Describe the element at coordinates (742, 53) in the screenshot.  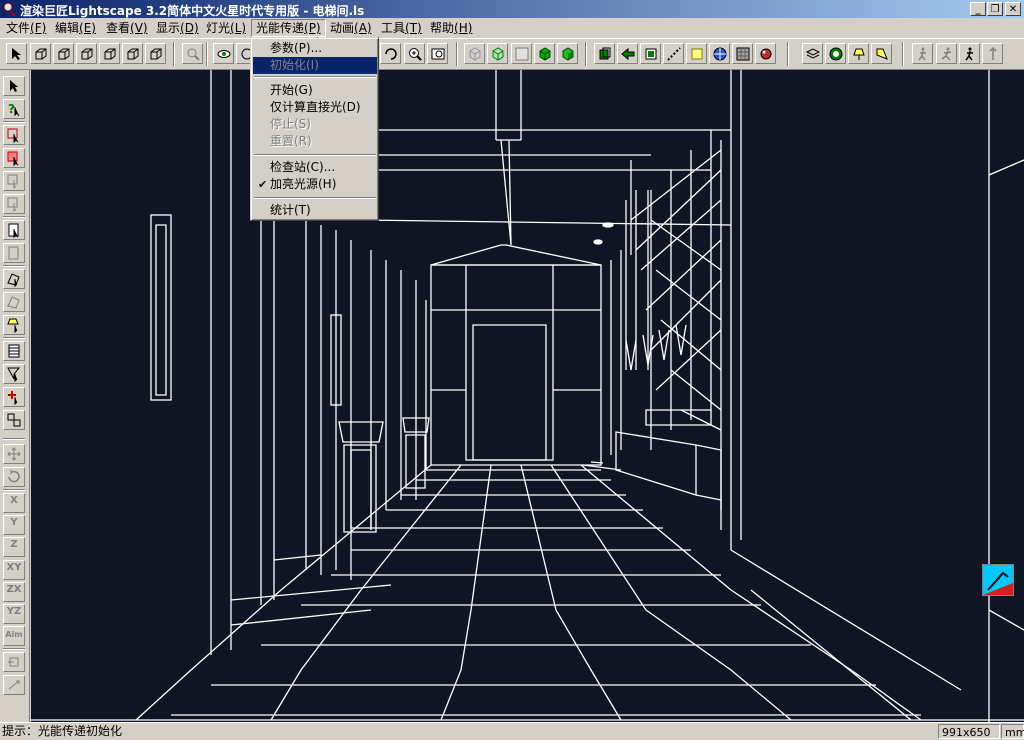
I see `grid-pattern-icon` at that location.